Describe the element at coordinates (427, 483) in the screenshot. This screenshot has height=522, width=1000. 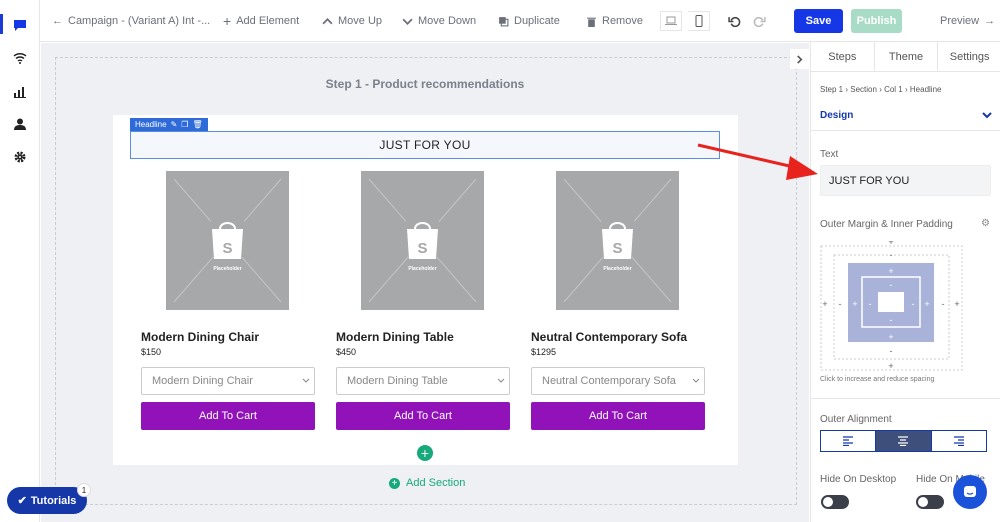
I see `add-section-button: + Add Section` at that location.